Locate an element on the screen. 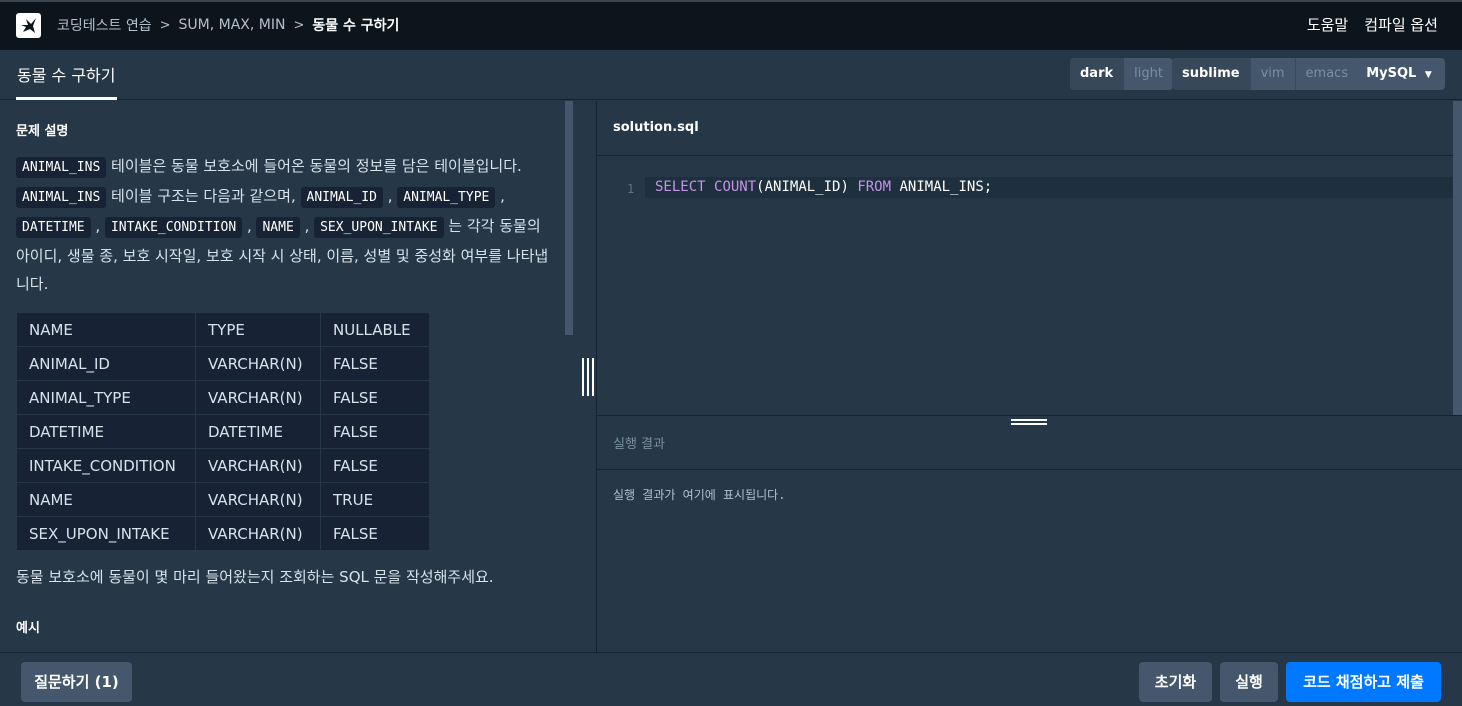 The width and height of the screenshot is (1462, 706). sql-text: (ANIMAL_ID) is located at coordinates (807, 187).